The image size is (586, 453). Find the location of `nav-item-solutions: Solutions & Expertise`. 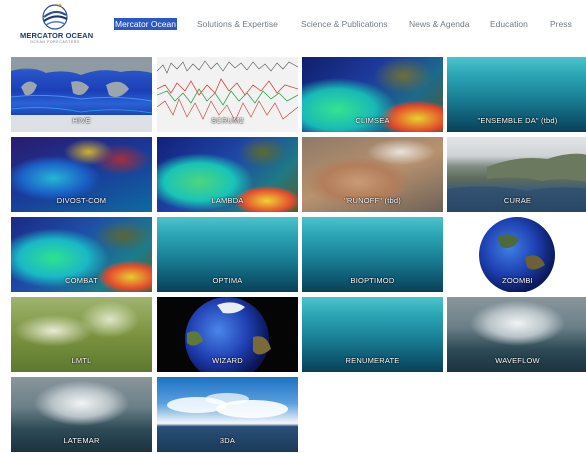

nav-item-solutions: Solutions & Expertise is located at coordinates (237, 24).